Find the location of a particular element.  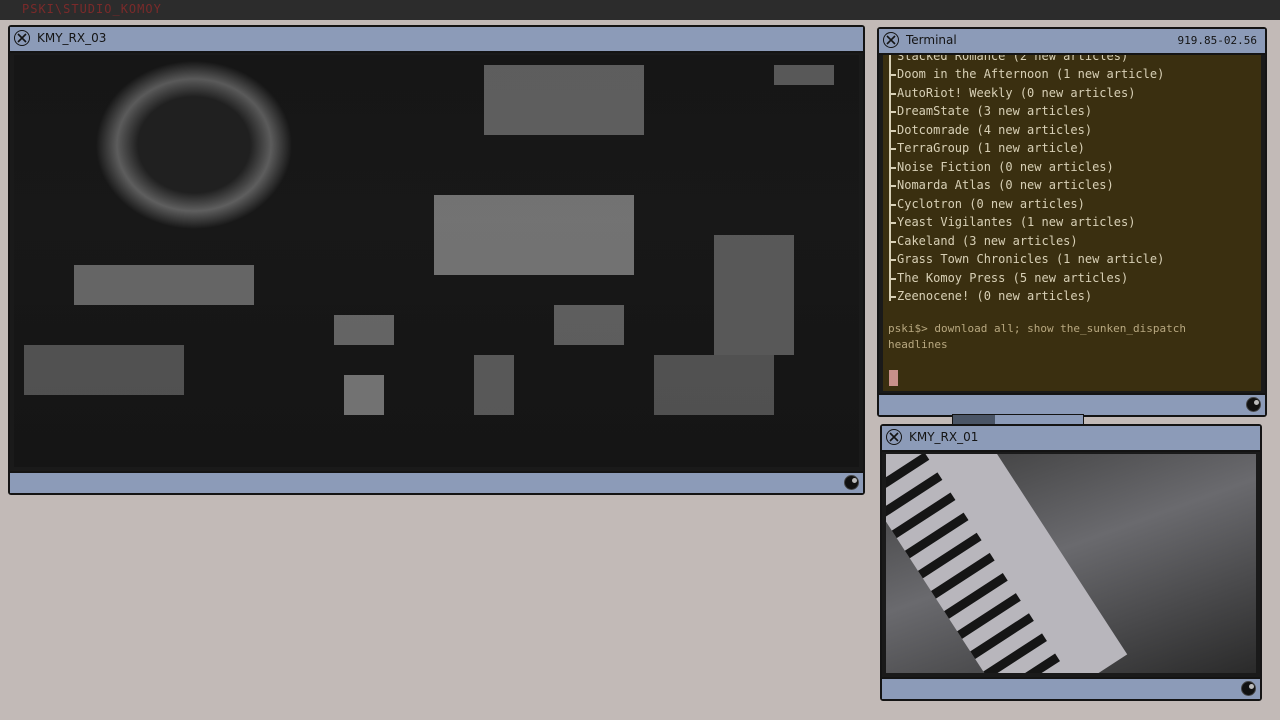

text-cursor is located at coordinates (893, 378).